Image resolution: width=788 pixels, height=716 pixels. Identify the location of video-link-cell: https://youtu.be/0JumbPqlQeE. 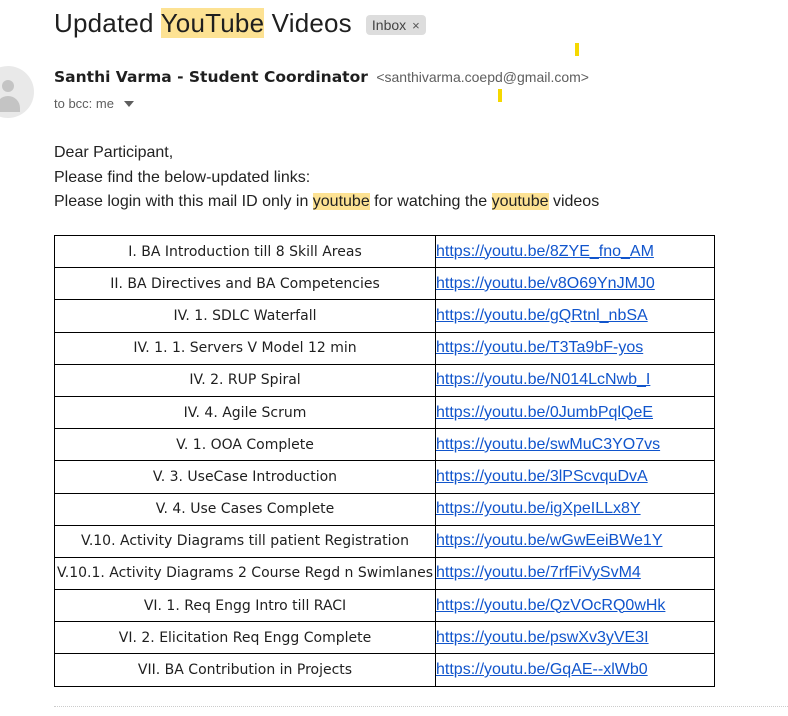
(575, 412).